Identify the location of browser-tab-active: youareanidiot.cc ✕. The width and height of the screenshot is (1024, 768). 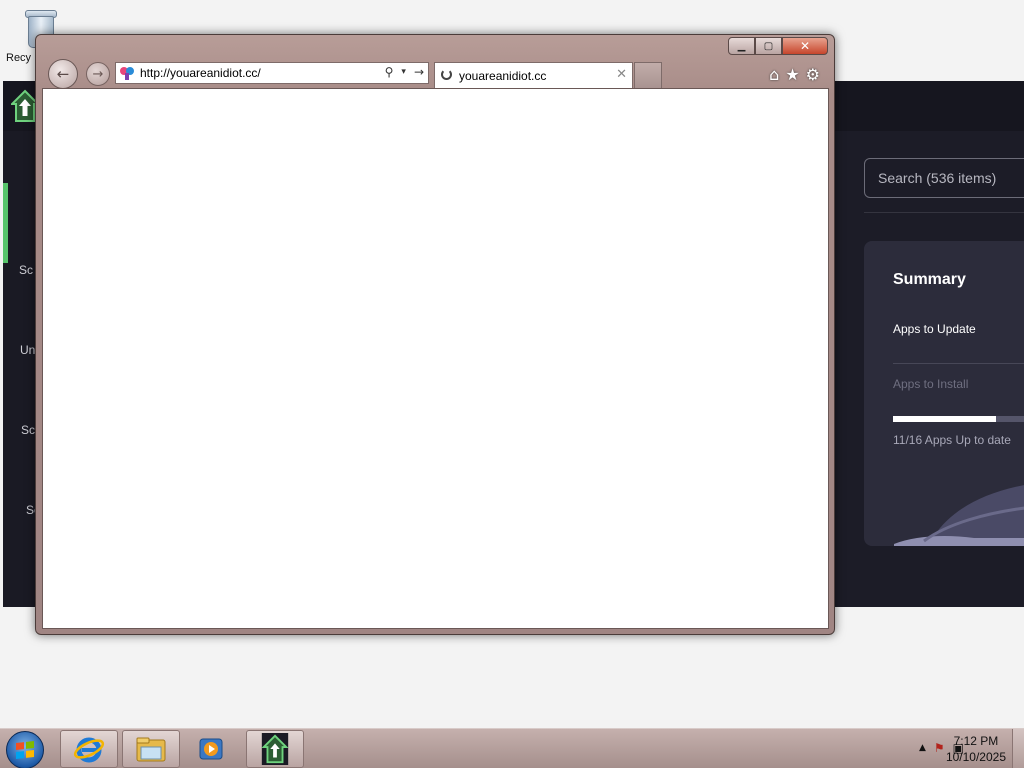
(533, 75).